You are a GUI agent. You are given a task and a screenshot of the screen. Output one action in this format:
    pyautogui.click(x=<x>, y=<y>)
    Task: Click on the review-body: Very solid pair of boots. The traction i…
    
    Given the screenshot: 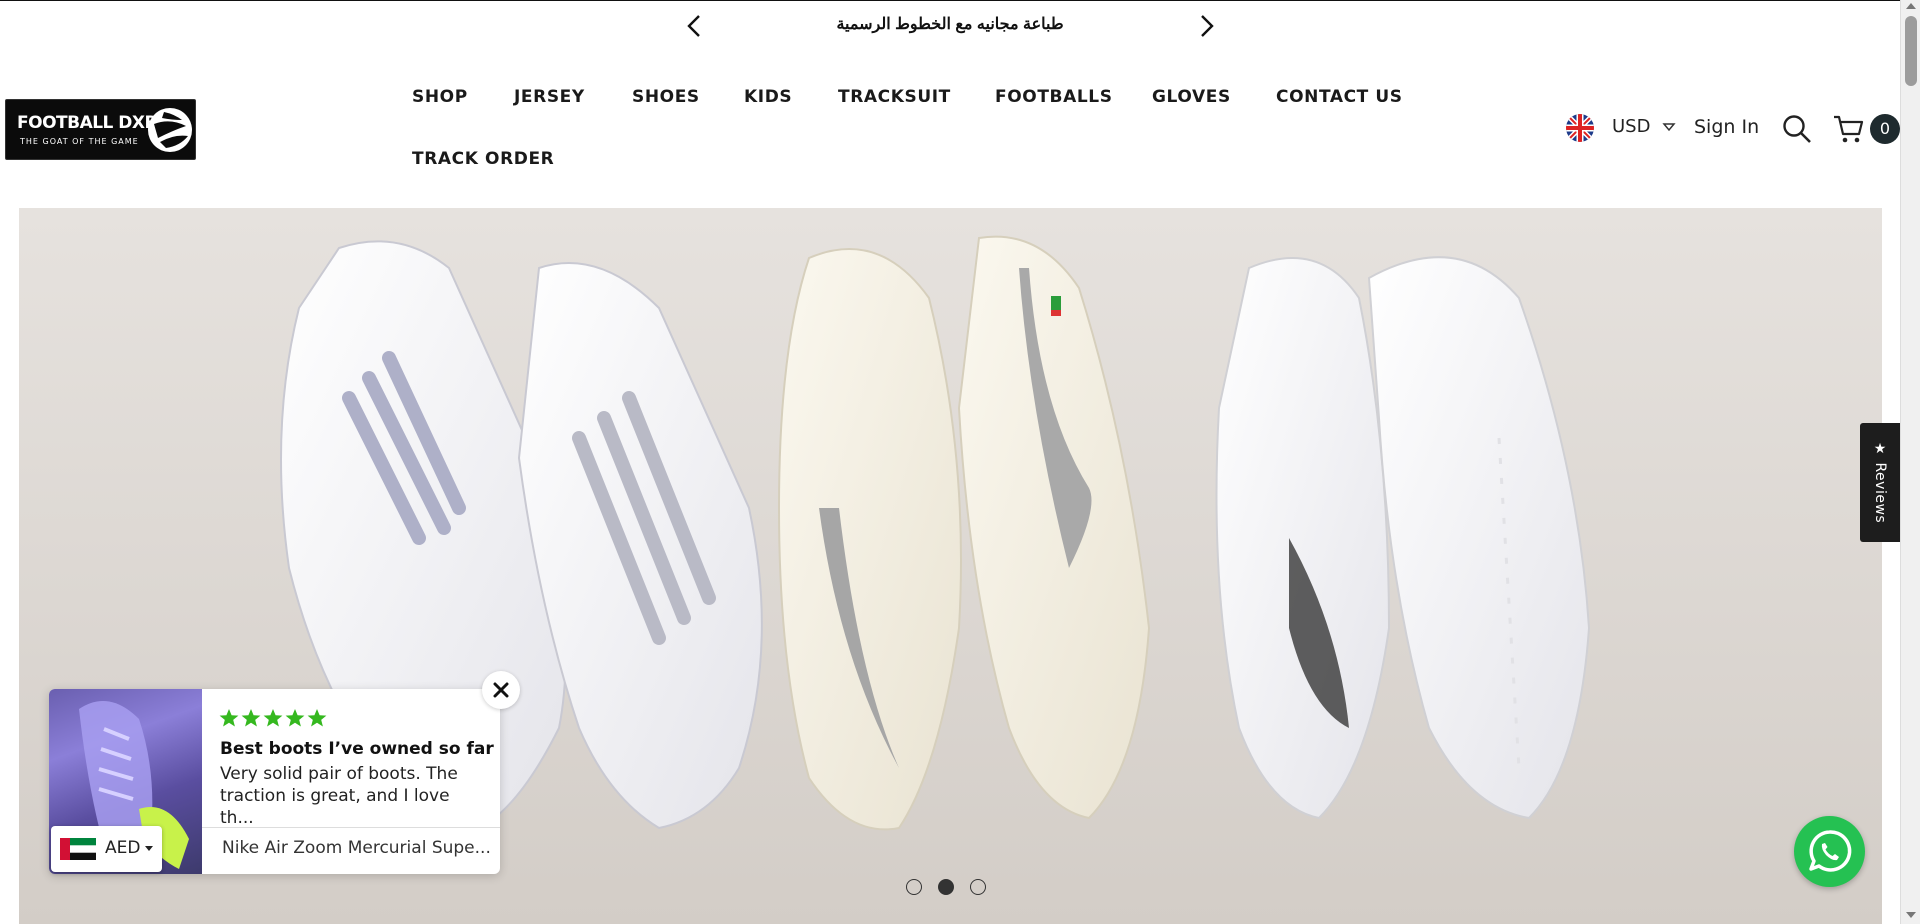 What is the action you would take?
    pyautogui.click(x=339, y=796)
    